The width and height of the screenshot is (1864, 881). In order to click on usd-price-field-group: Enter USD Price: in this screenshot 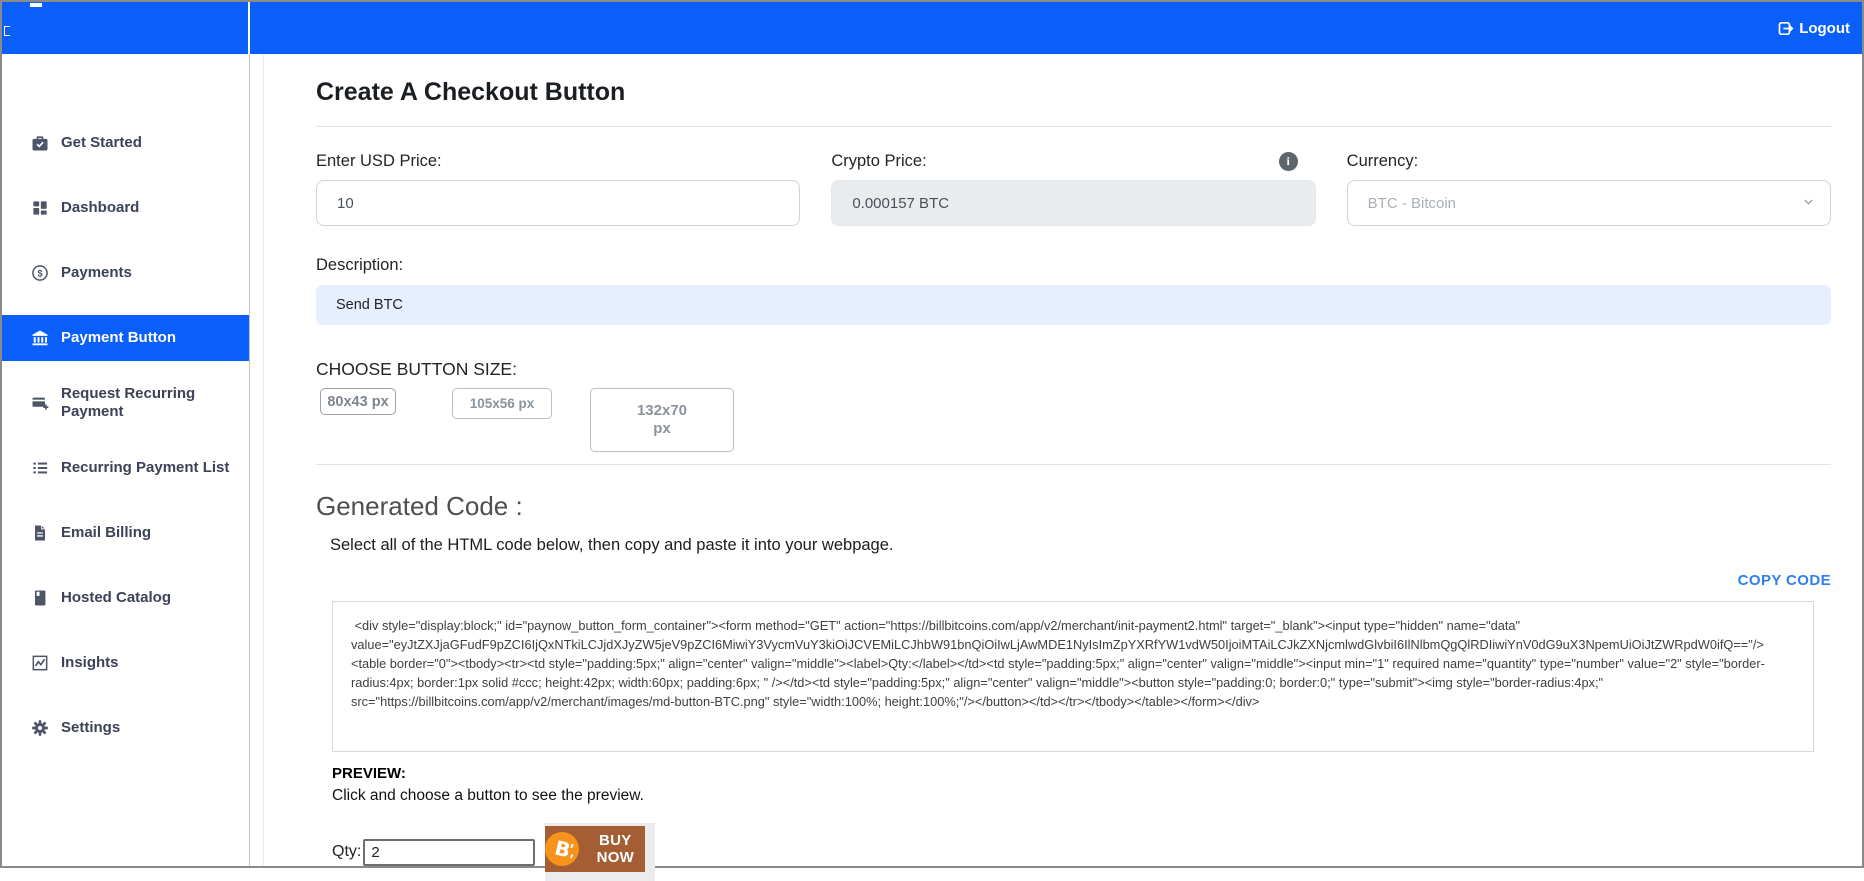, I will do `click(558, 188)`.